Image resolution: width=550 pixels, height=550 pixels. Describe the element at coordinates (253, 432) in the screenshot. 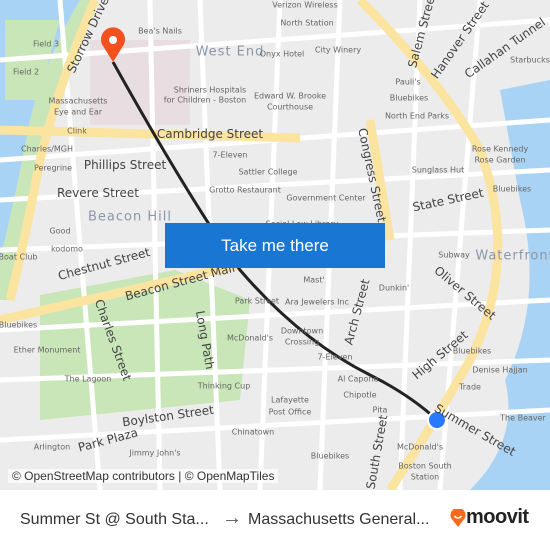

I see `map-label-poi: Chinatown` at that location.